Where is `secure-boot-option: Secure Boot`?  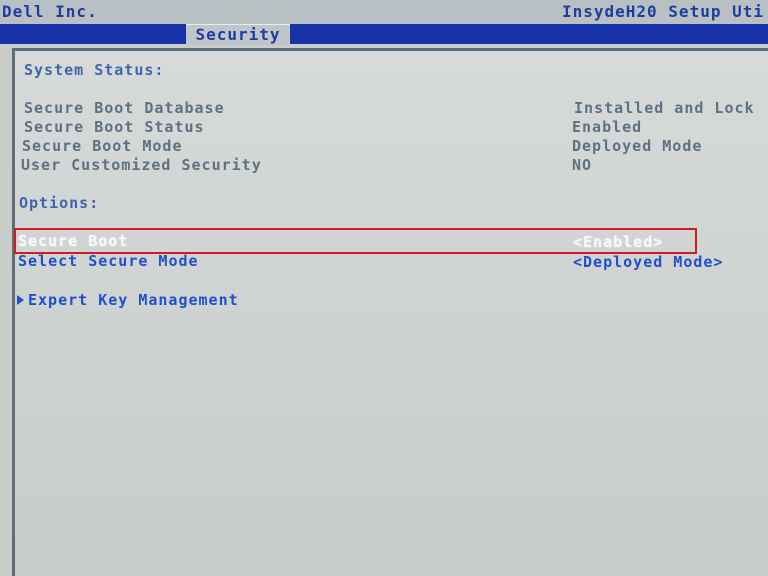
secure-boot-option: Secure Boot is located at coordinates (73, 241).